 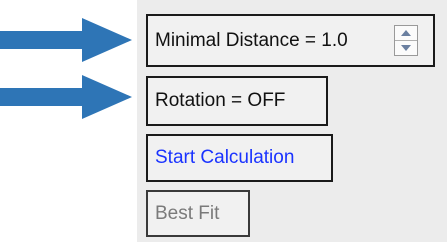 I want to click on chevron-down-icon, so click(x=406, y=48).